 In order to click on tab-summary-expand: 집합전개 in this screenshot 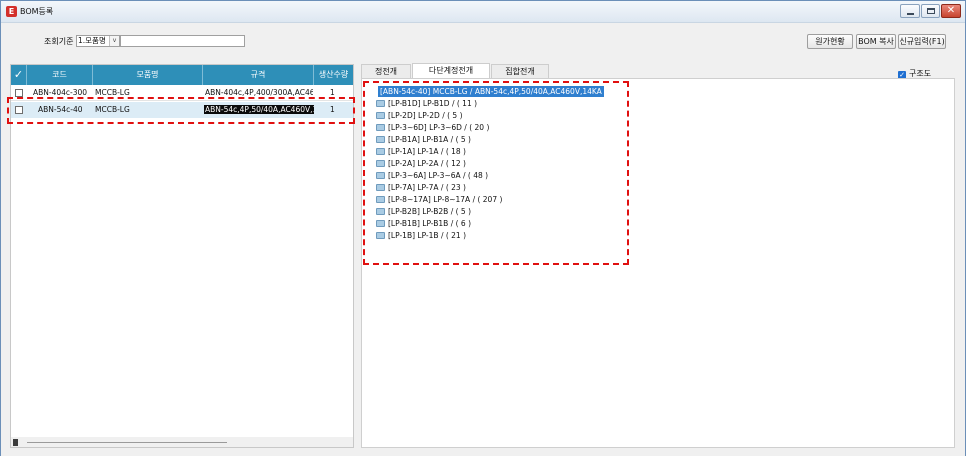, I will do `click(520, 71)`.